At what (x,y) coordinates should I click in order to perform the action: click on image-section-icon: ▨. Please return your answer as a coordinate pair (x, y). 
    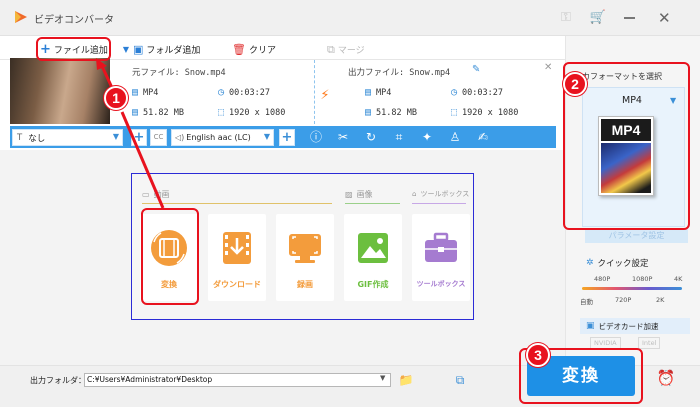
    Looking at the image, I should click on (349, 194).